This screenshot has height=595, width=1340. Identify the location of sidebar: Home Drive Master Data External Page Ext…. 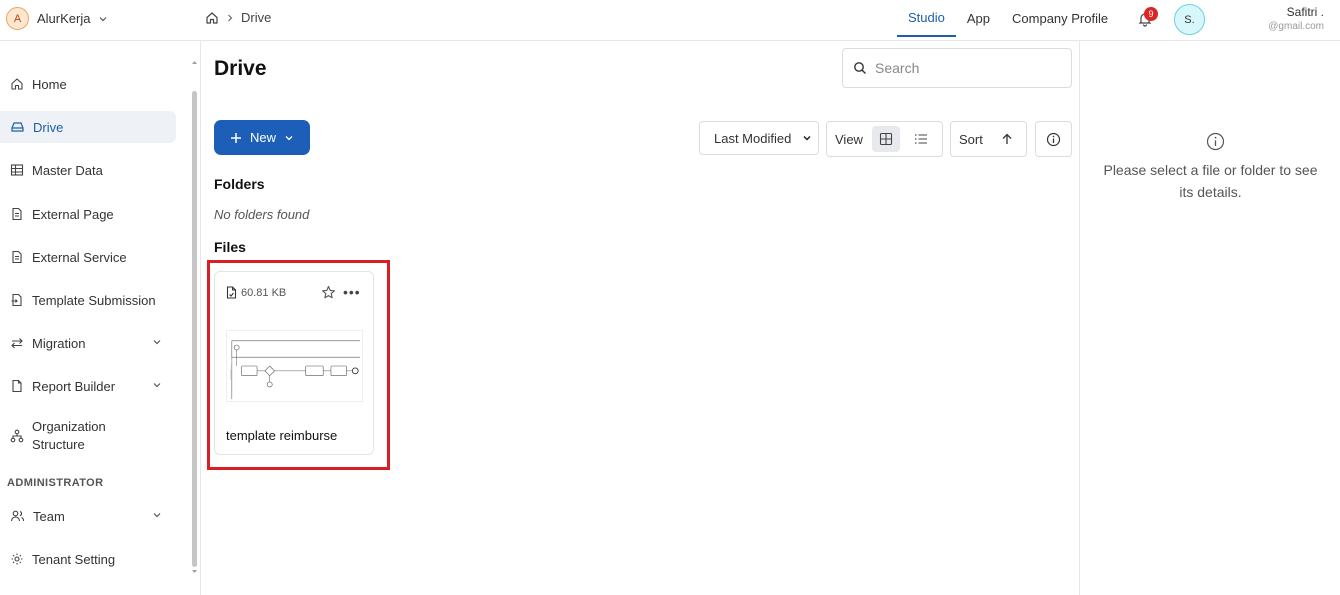
(100, 318).